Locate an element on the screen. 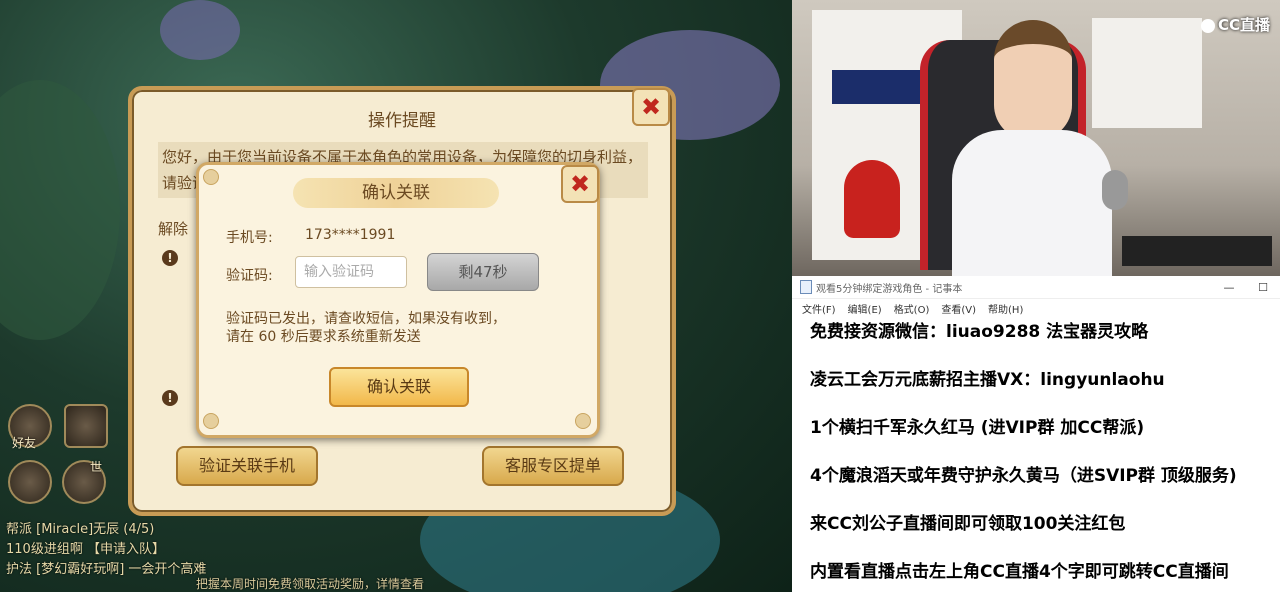 Image resolution: width=1280 pixels, height=592 pixels. avatar is located at coordinates (86, 426).